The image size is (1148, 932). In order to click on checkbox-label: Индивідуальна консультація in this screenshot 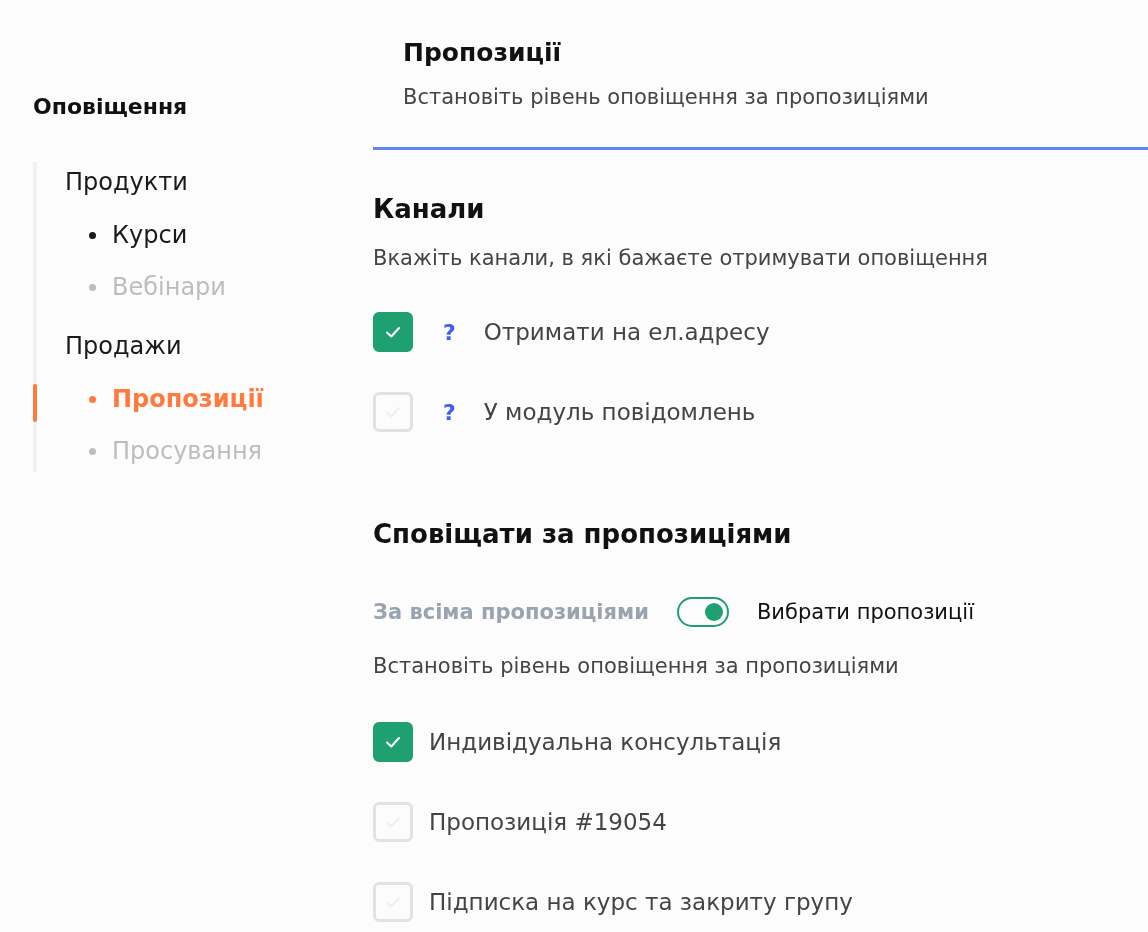, I will do `click(605, 742)`.